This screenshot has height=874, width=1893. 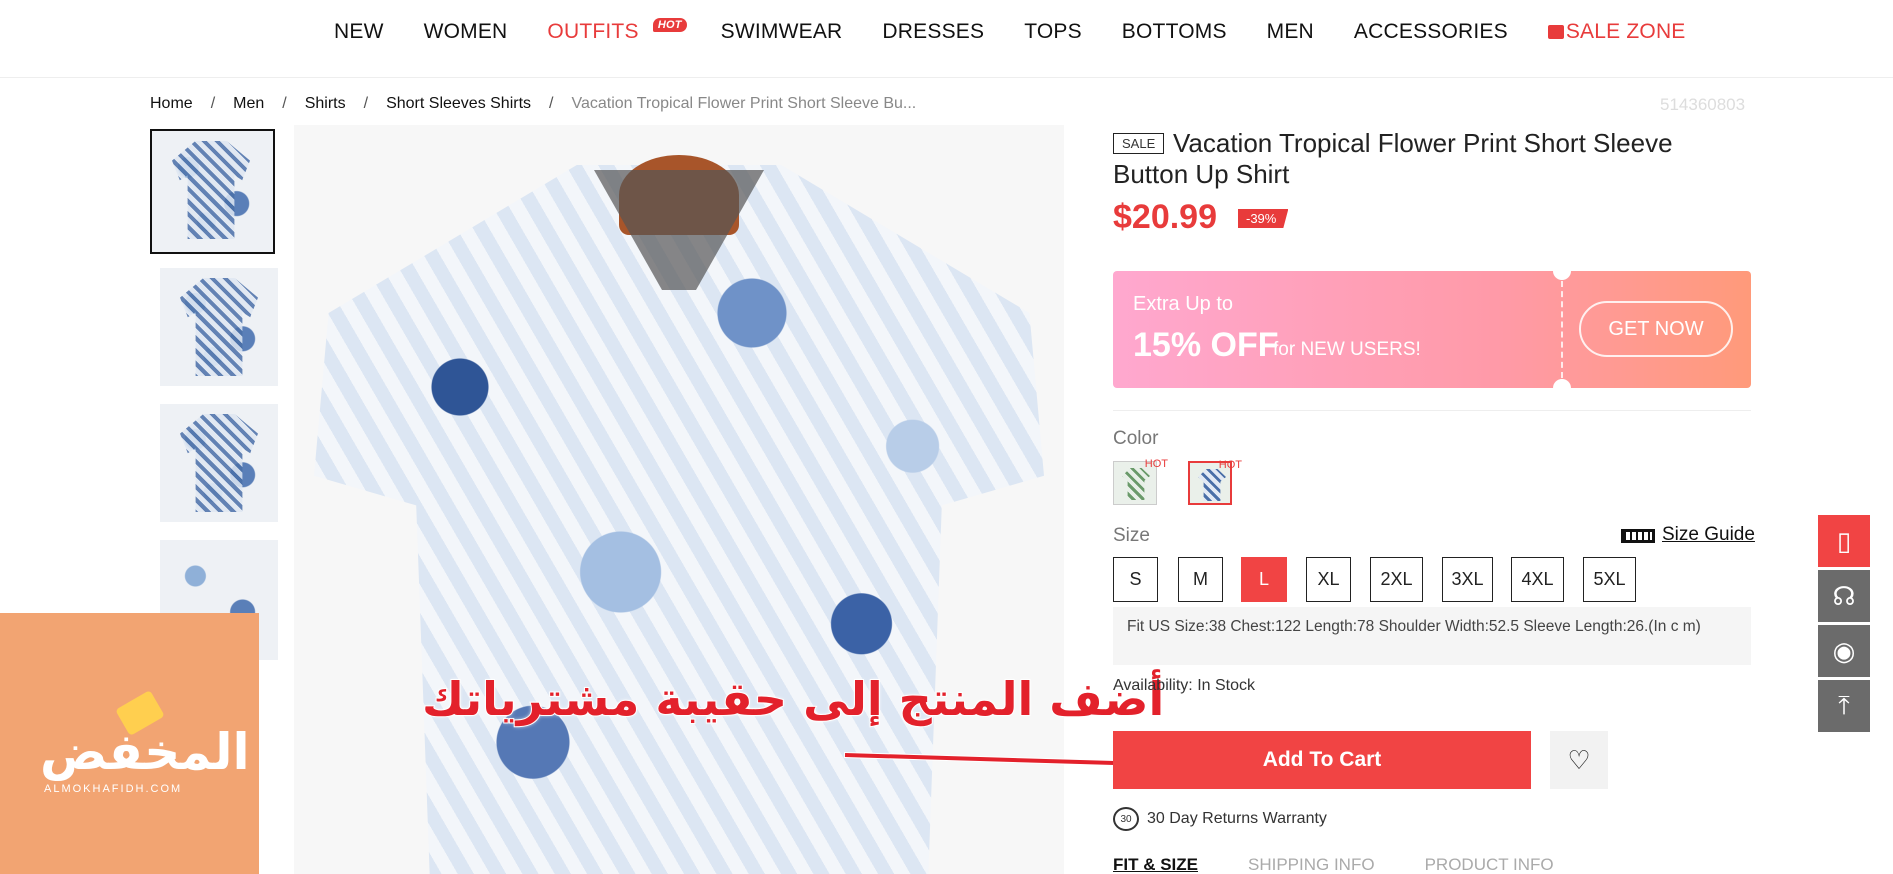 I want to click on mobile-app-button: ▯, so click(x=1844, y=541).